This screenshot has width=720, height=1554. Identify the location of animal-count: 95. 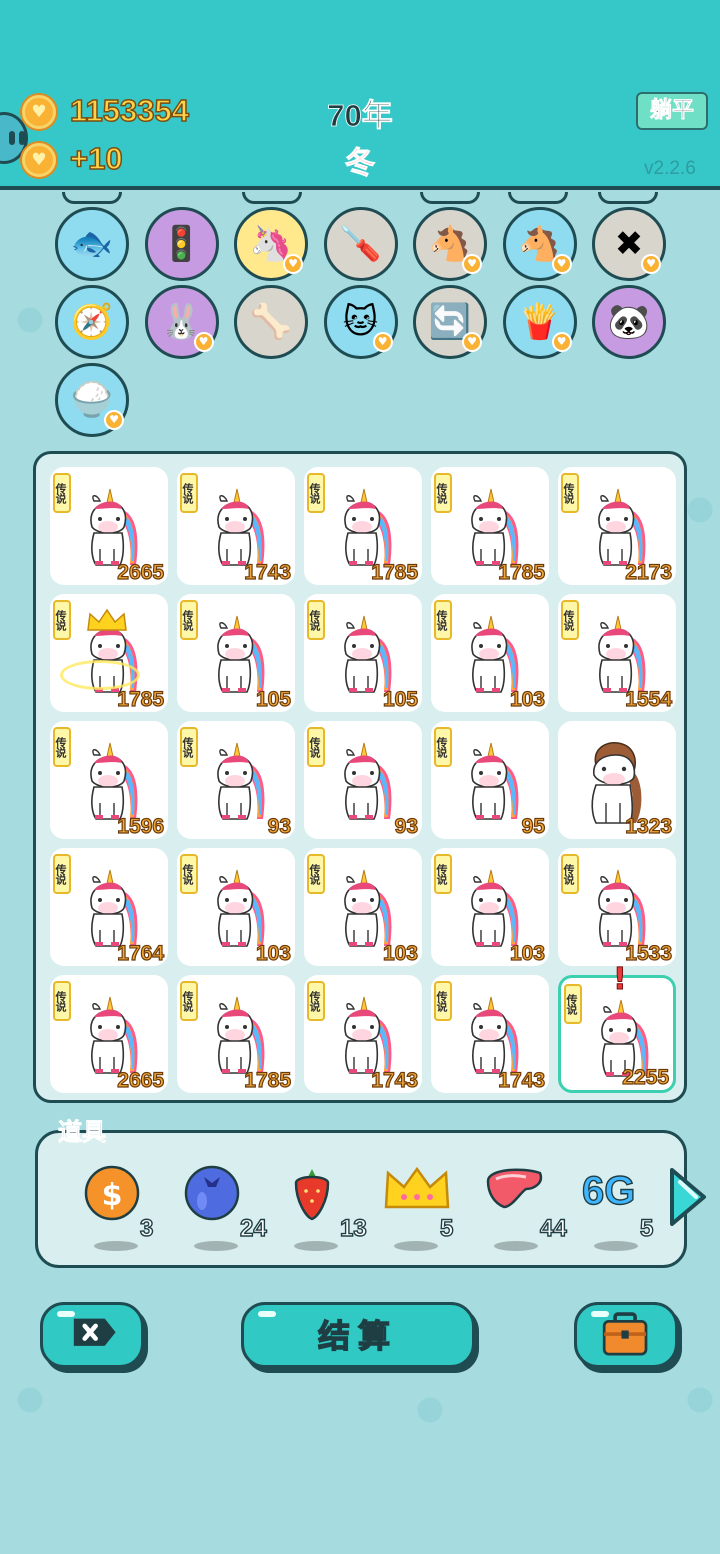
(533, 826).